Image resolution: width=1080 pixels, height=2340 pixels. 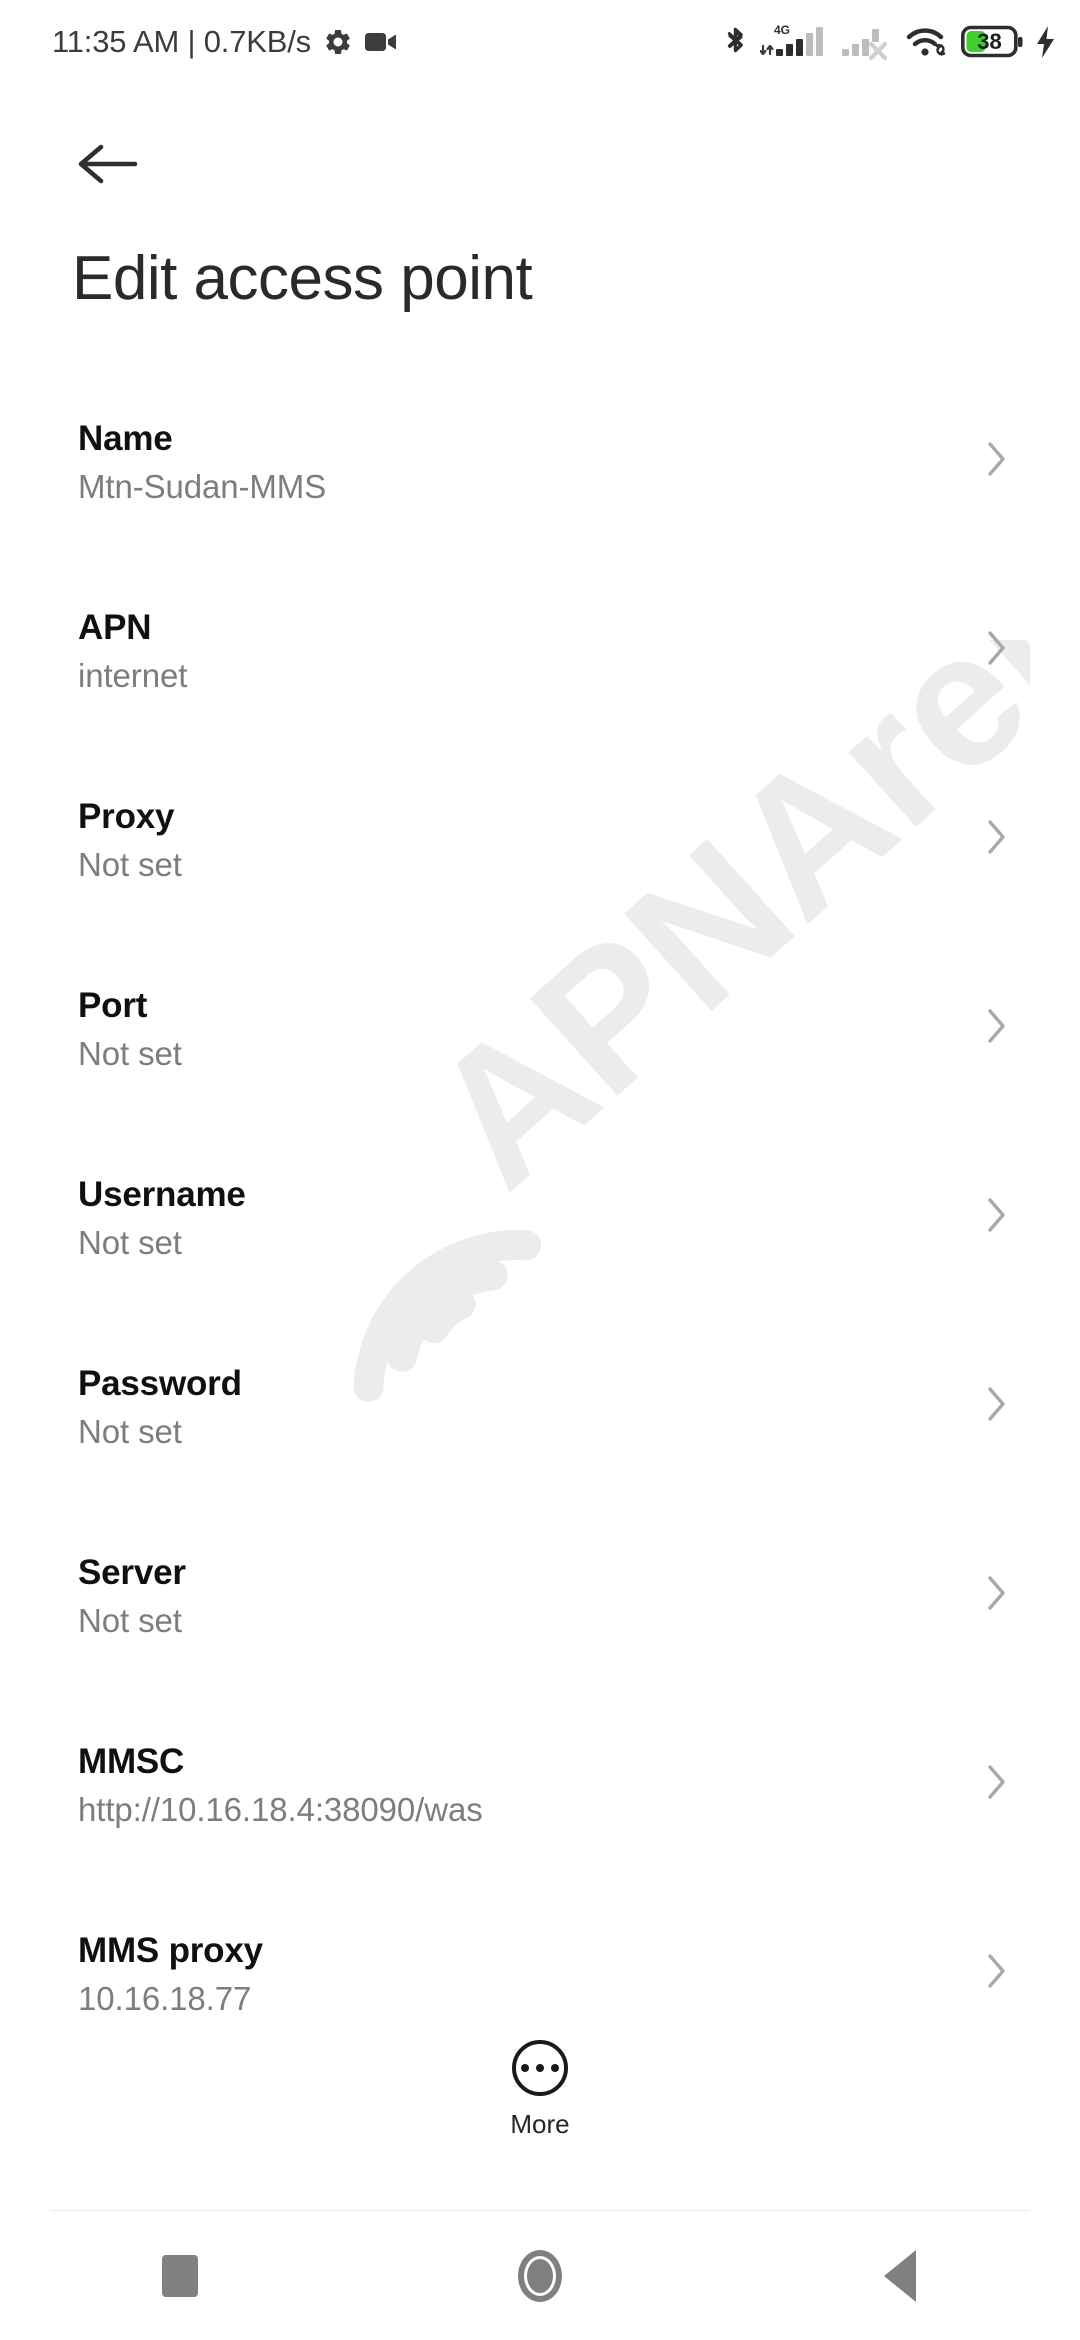 I want to click on nav-back-button, so click(x=900, y=2276).